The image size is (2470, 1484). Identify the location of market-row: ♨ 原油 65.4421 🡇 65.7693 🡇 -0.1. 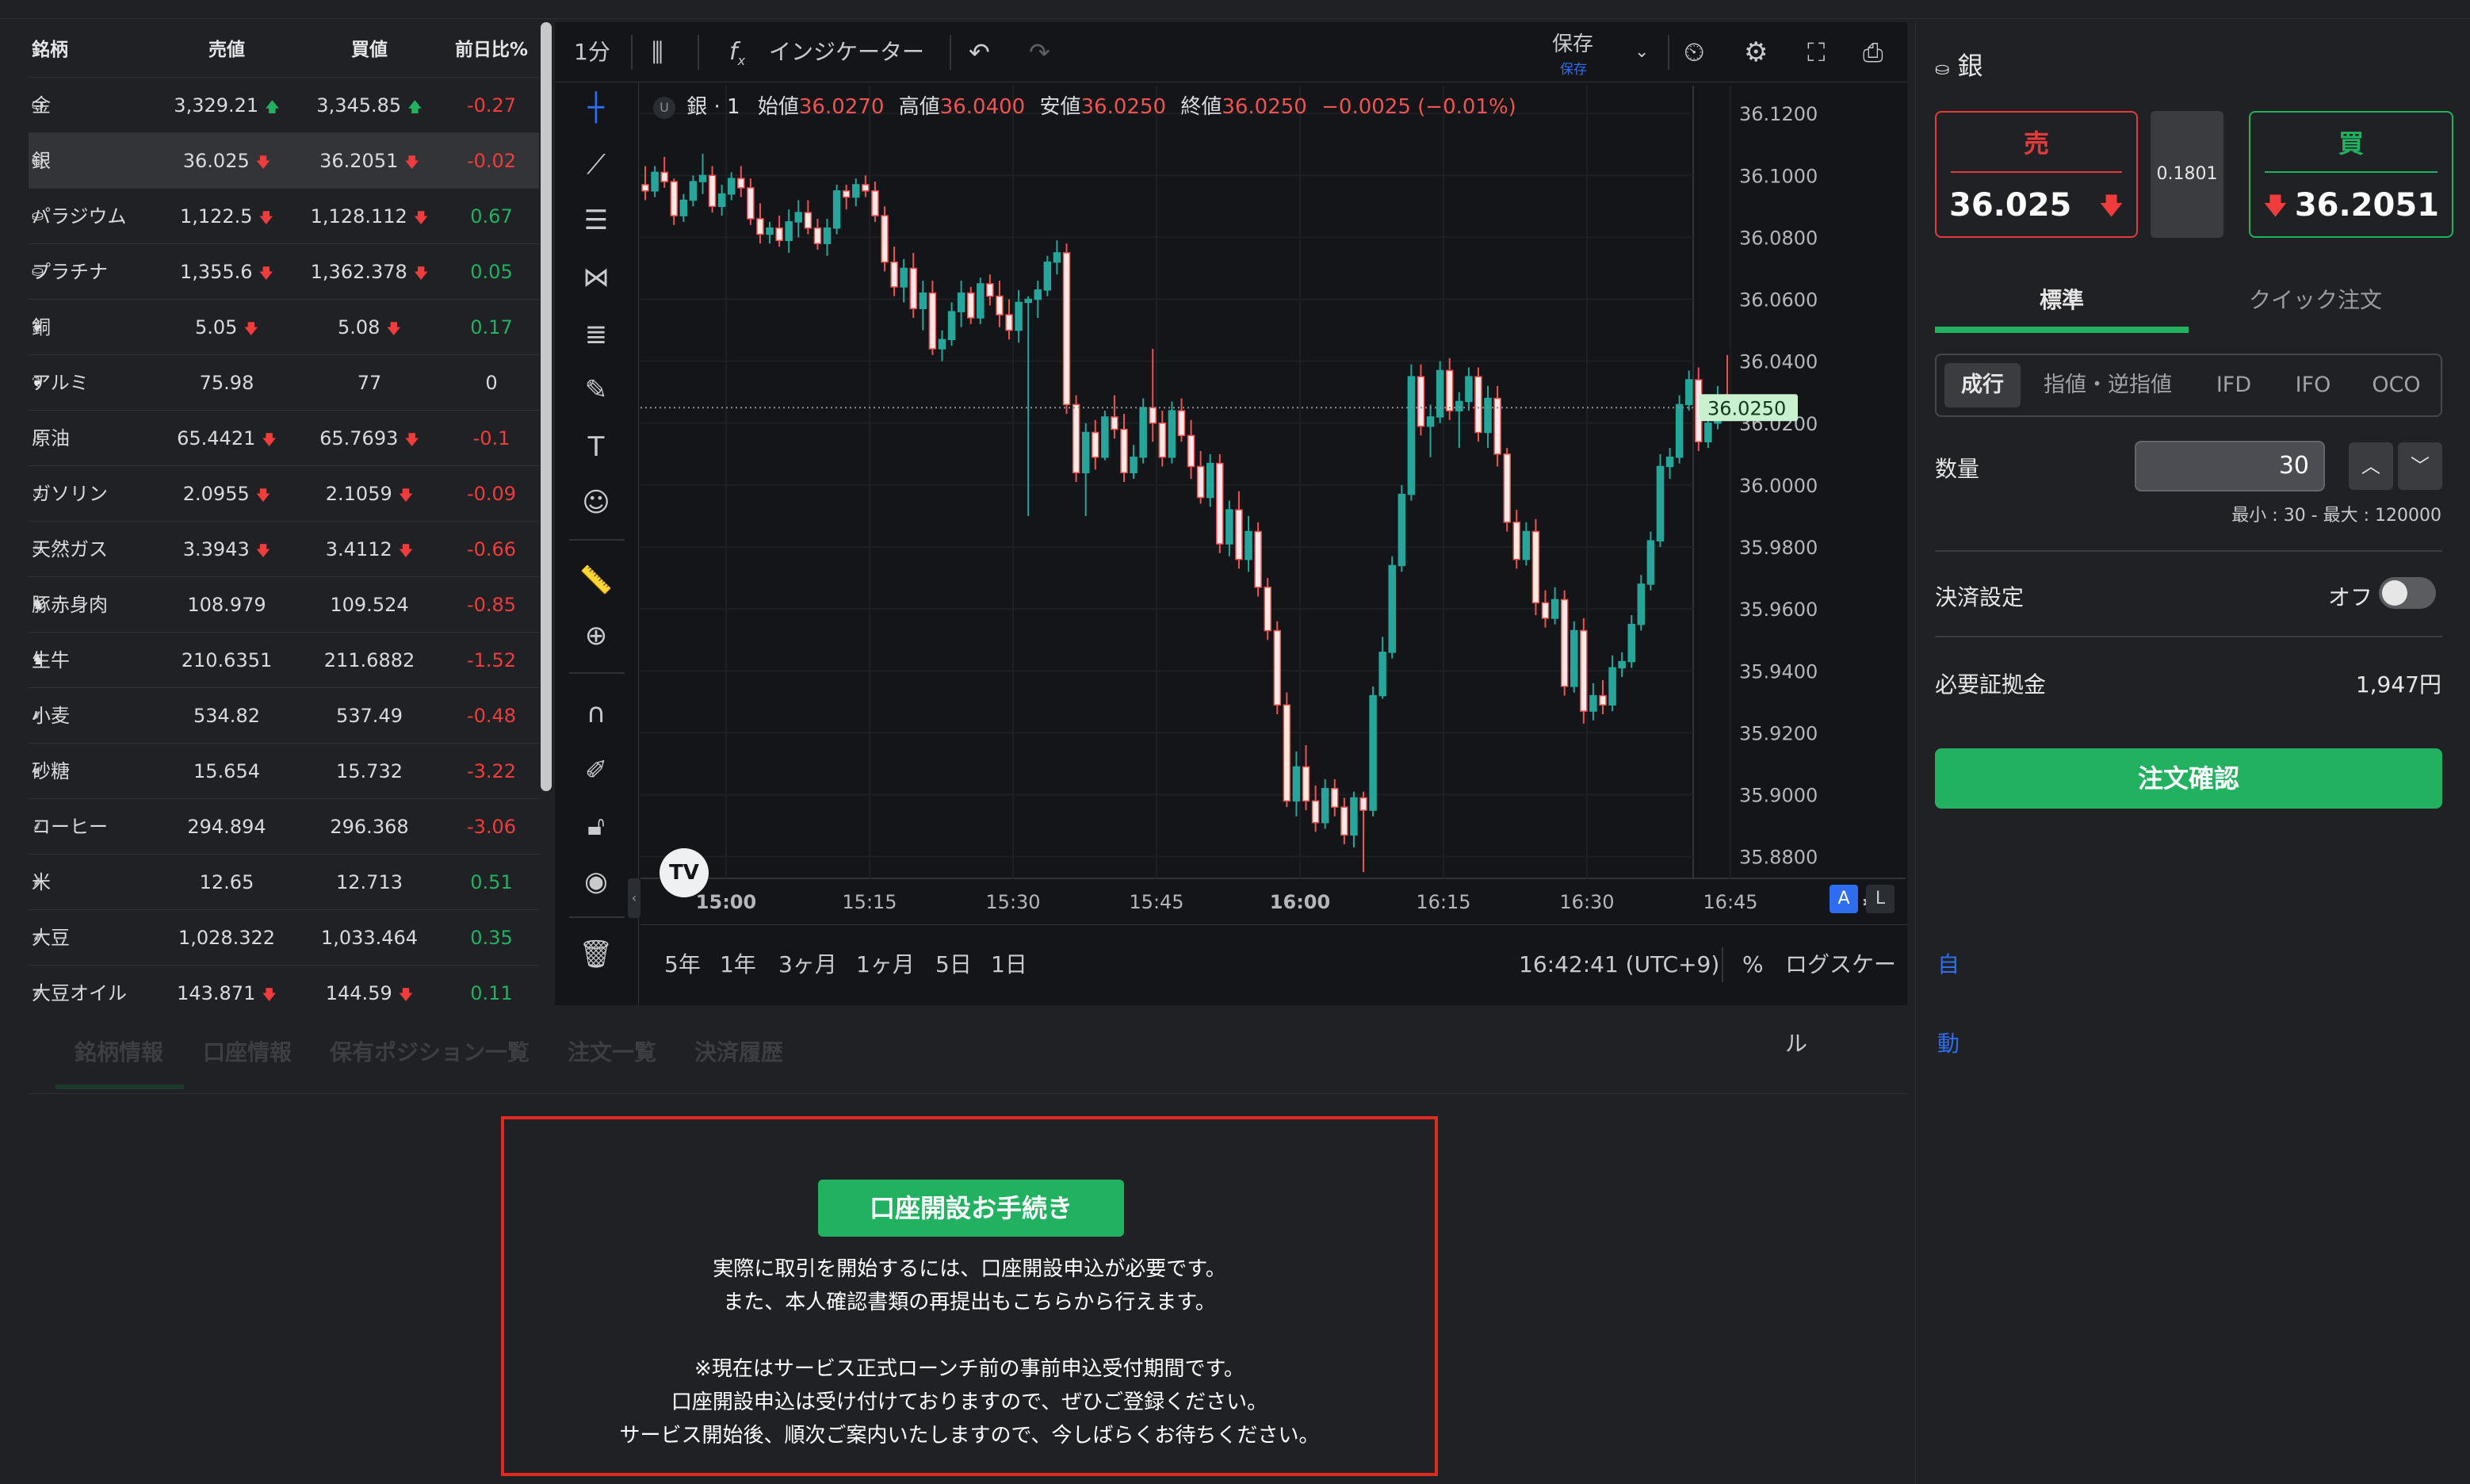
(284, 438).